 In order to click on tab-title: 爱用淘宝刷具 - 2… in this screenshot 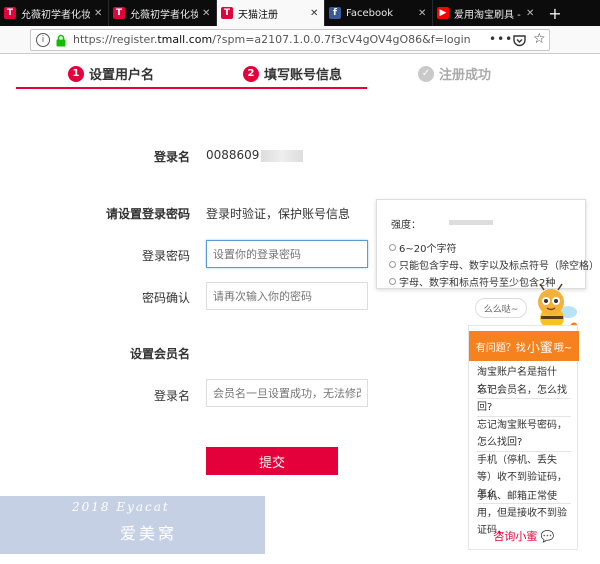, I will do `click(488, 15)`.